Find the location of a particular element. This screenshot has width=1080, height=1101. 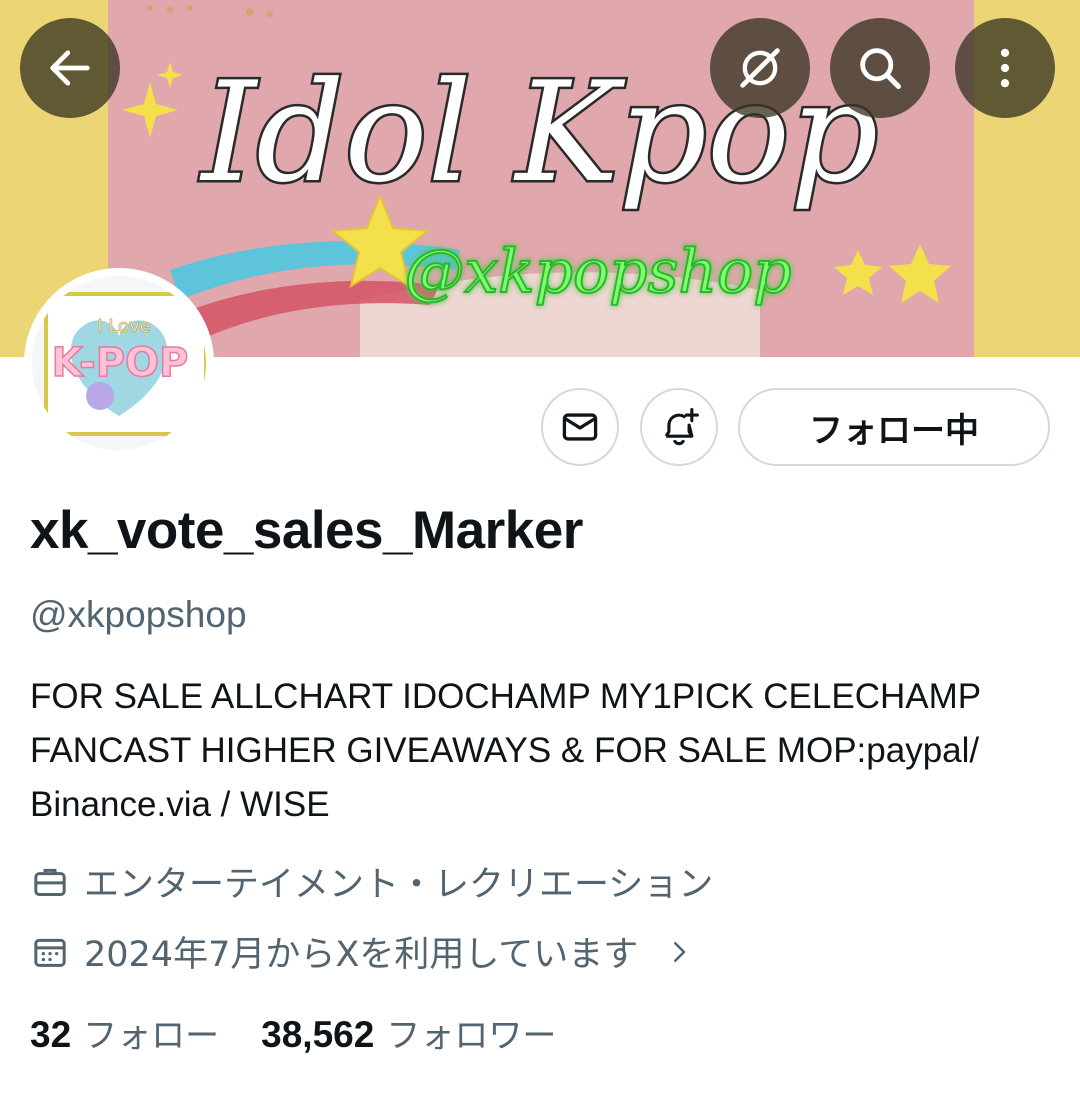

notification-button is located at coordinates (679, 427).